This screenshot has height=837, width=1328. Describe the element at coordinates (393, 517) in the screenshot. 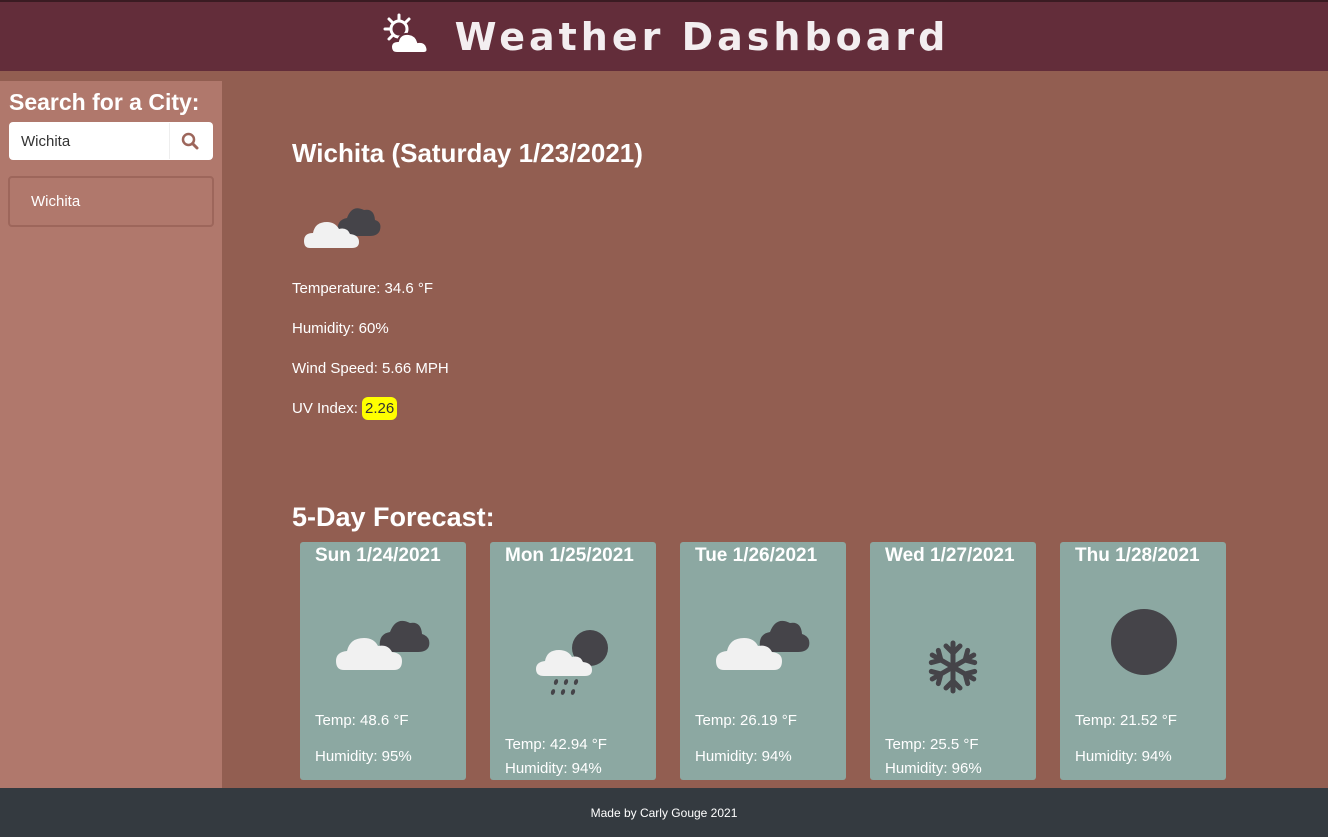

I see `forecast-title: 5-Day Forecast:` at that location.